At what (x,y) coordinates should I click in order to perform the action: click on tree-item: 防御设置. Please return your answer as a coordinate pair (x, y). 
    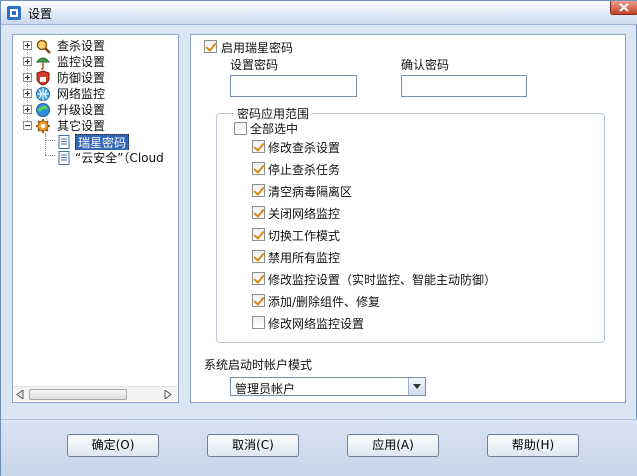
    Looking at the image, I should click on (95, 78).